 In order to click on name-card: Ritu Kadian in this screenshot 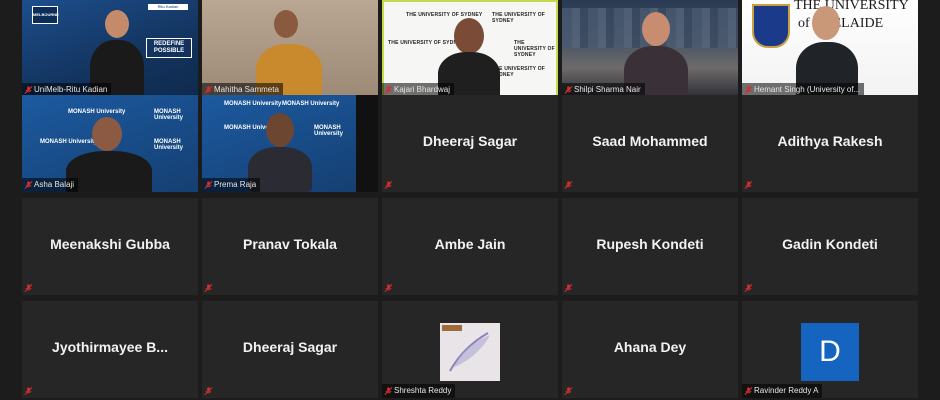, I will do `click(168, 7)`.